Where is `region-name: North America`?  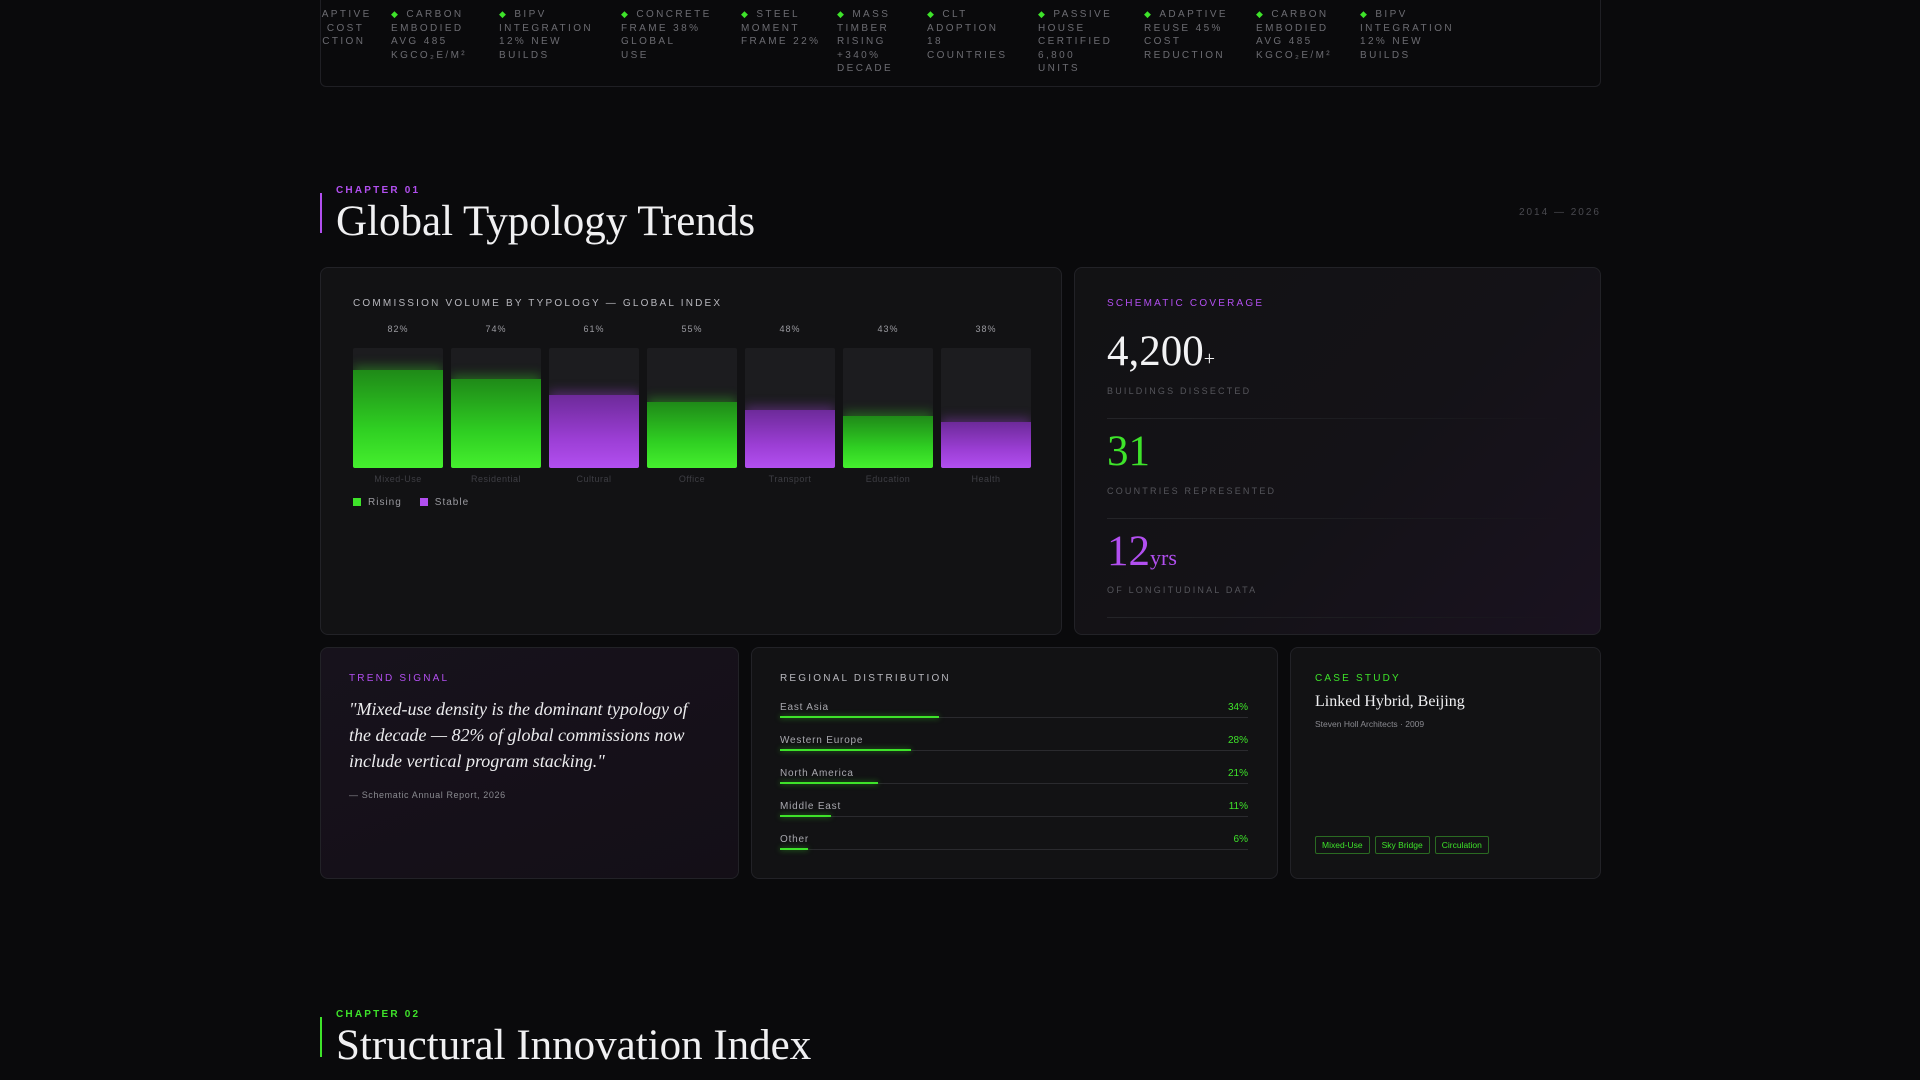
region-name: North America is located at coordinates (817, 773).